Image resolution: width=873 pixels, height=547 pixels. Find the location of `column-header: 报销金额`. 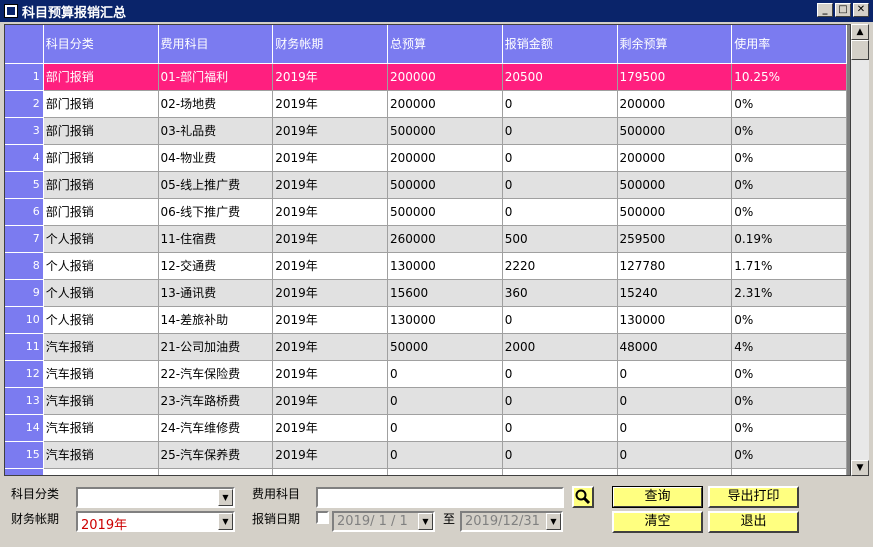

column-header: 报销金额 is located at coordinates (560, 44).